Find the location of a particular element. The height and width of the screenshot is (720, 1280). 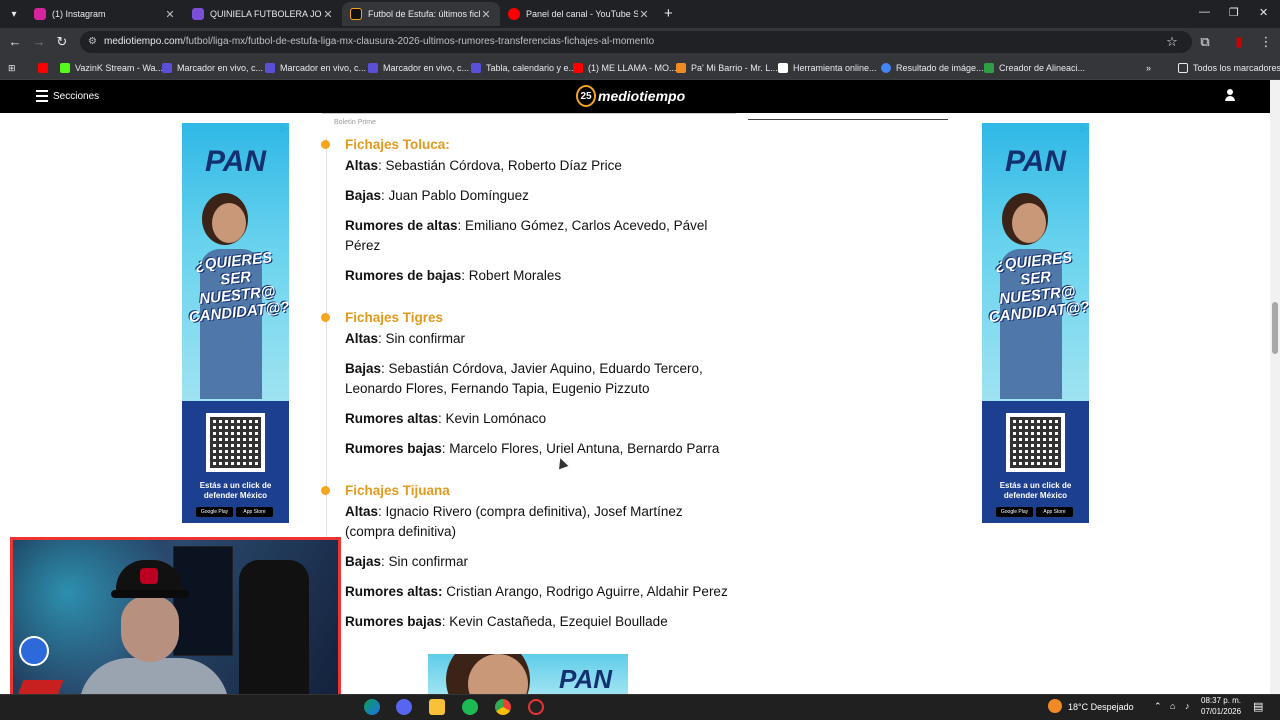

scrollbar-thumb is located at coordinates (1275, 328).